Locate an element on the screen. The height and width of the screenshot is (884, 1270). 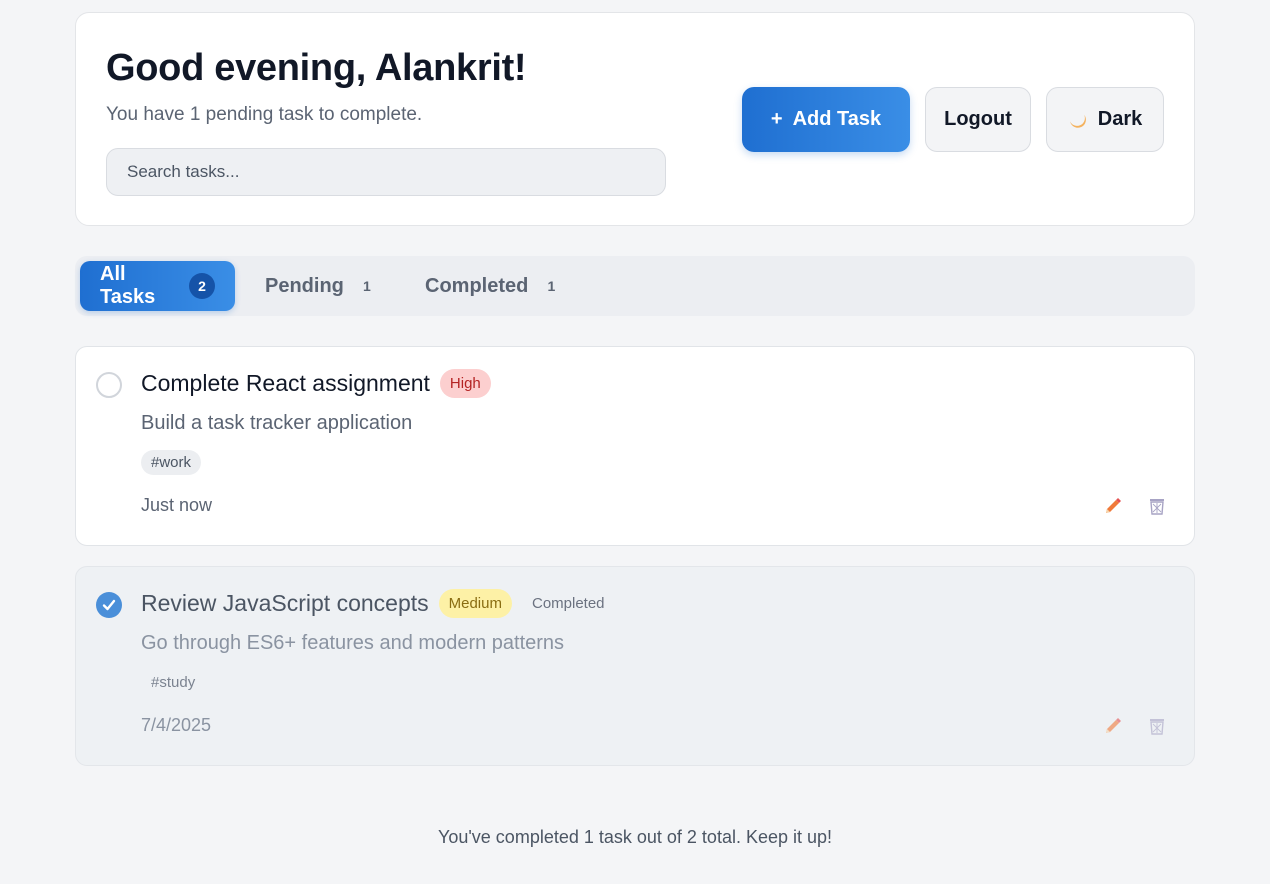
logout-label: Logout is located at coordinates (978, 119).